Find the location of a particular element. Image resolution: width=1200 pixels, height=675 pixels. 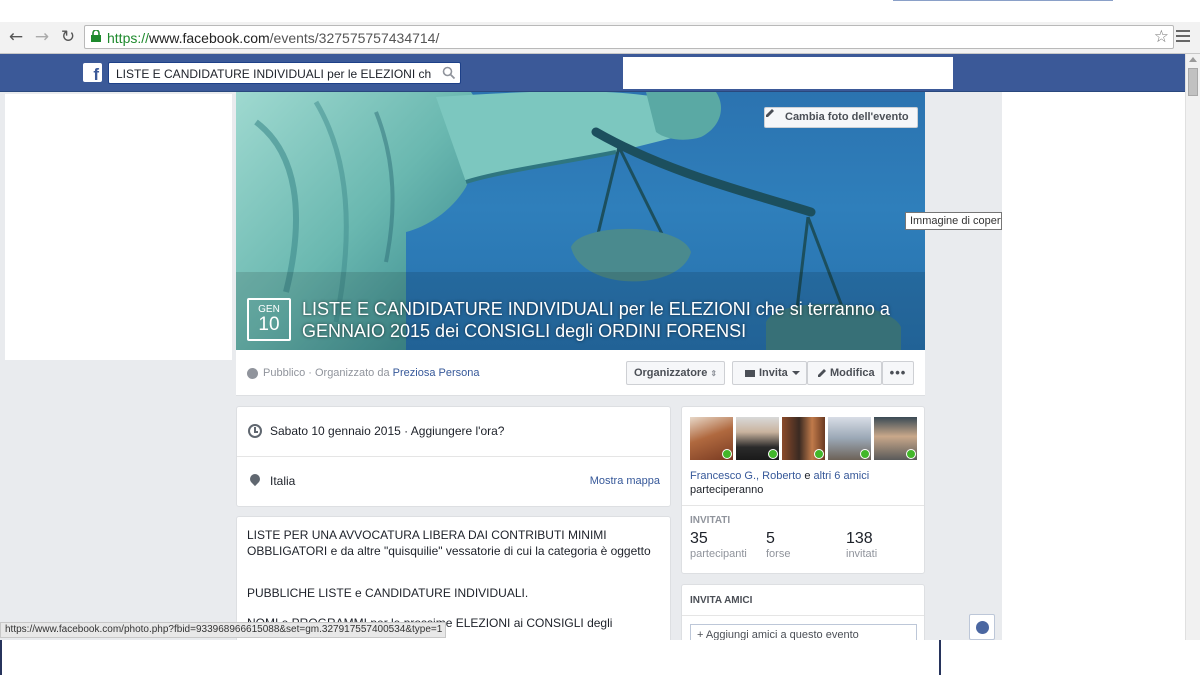

stat-invited: 138 invitati is located at coordinates (861, 545).